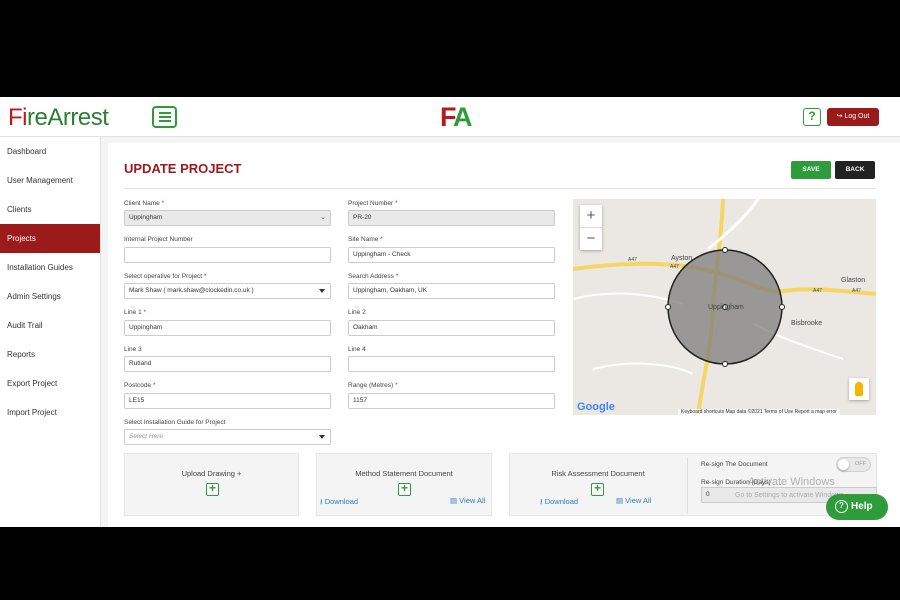  What do you see at coordinates (451, 328) in the screenshot?
I see `line2-input: Oakham` at bounding box center [451, 328].